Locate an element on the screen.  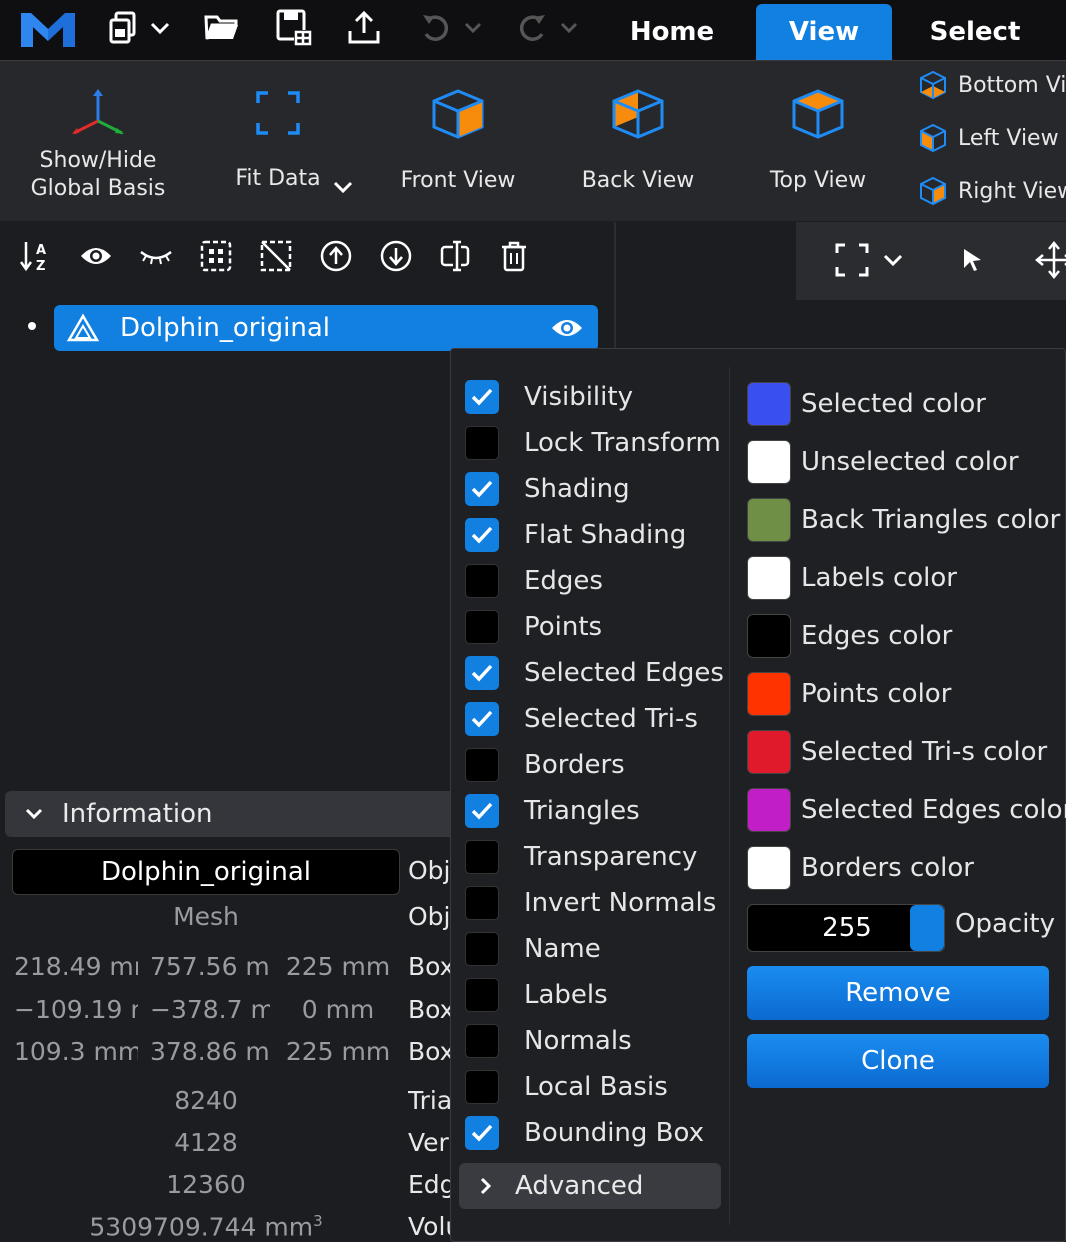
checkbox-row: Normals is located at coordinates (548, 1041).